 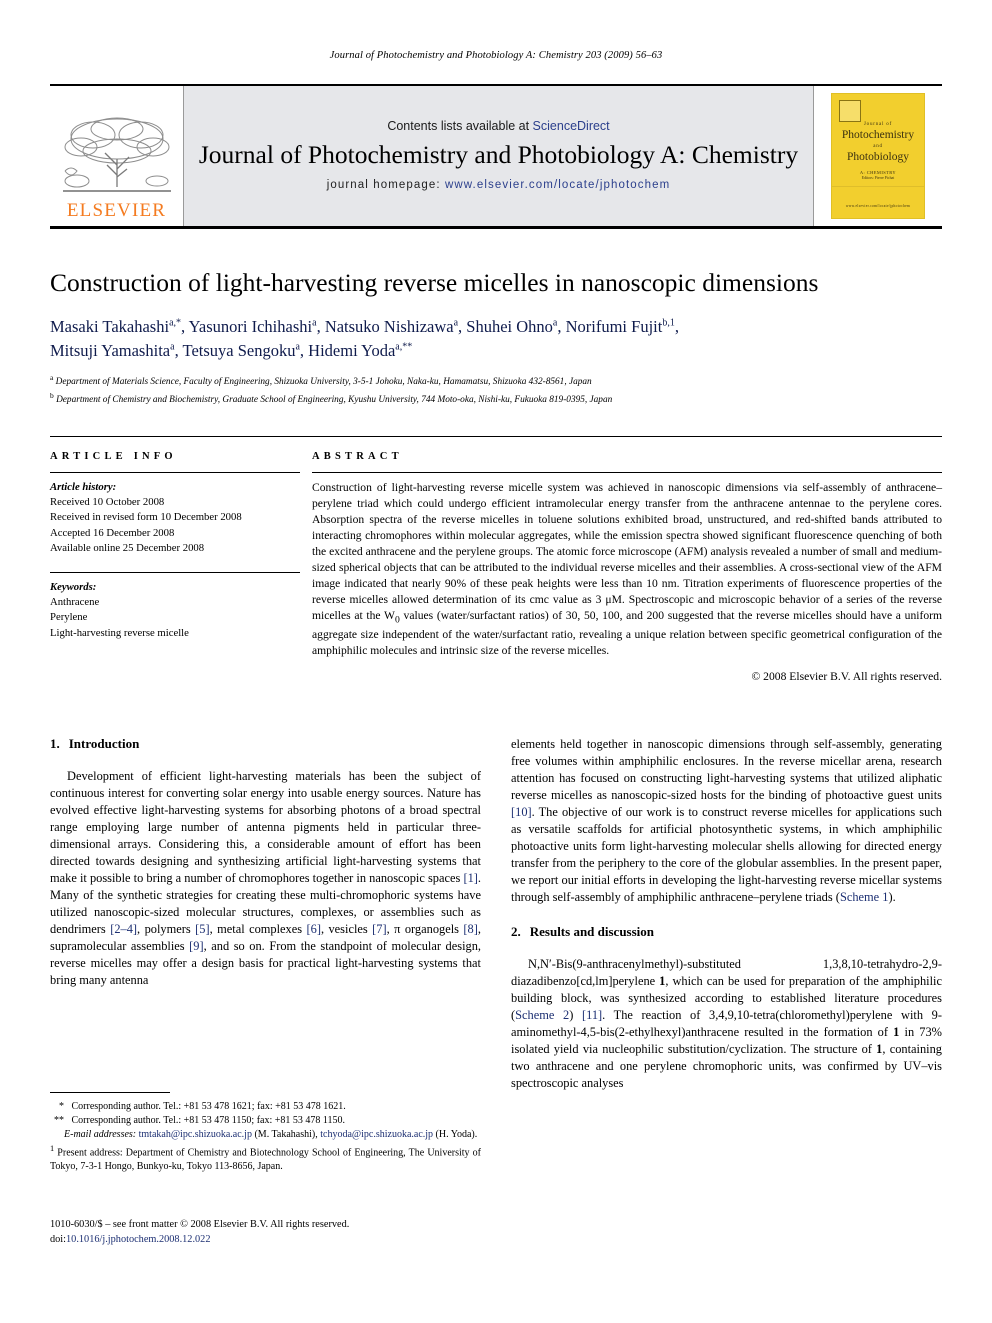 What do you see at coordinates (110, 1092) in the screenshot?
I see `footnote-rule` at bounding box center [110, 1092].